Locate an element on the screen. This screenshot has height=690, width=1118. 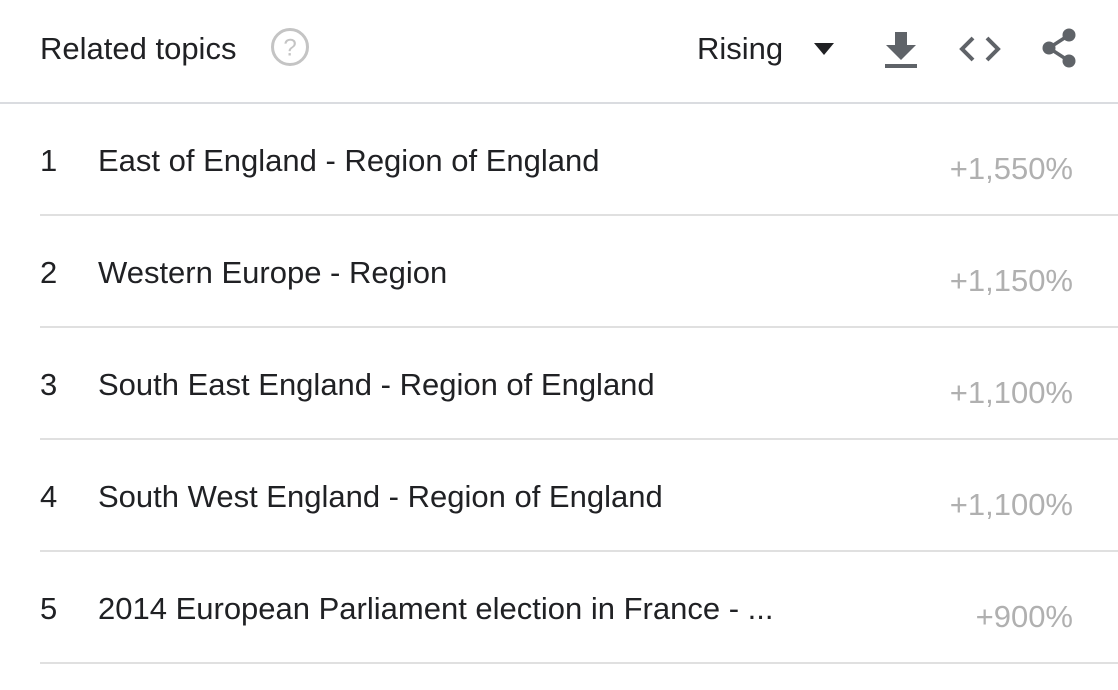
sort-dropdown: Rising is located at coordinates (766, 49).